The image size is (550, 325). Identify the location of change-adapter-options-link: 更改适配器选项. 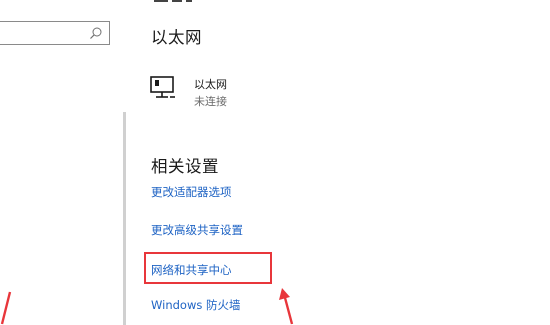
(191, 192).